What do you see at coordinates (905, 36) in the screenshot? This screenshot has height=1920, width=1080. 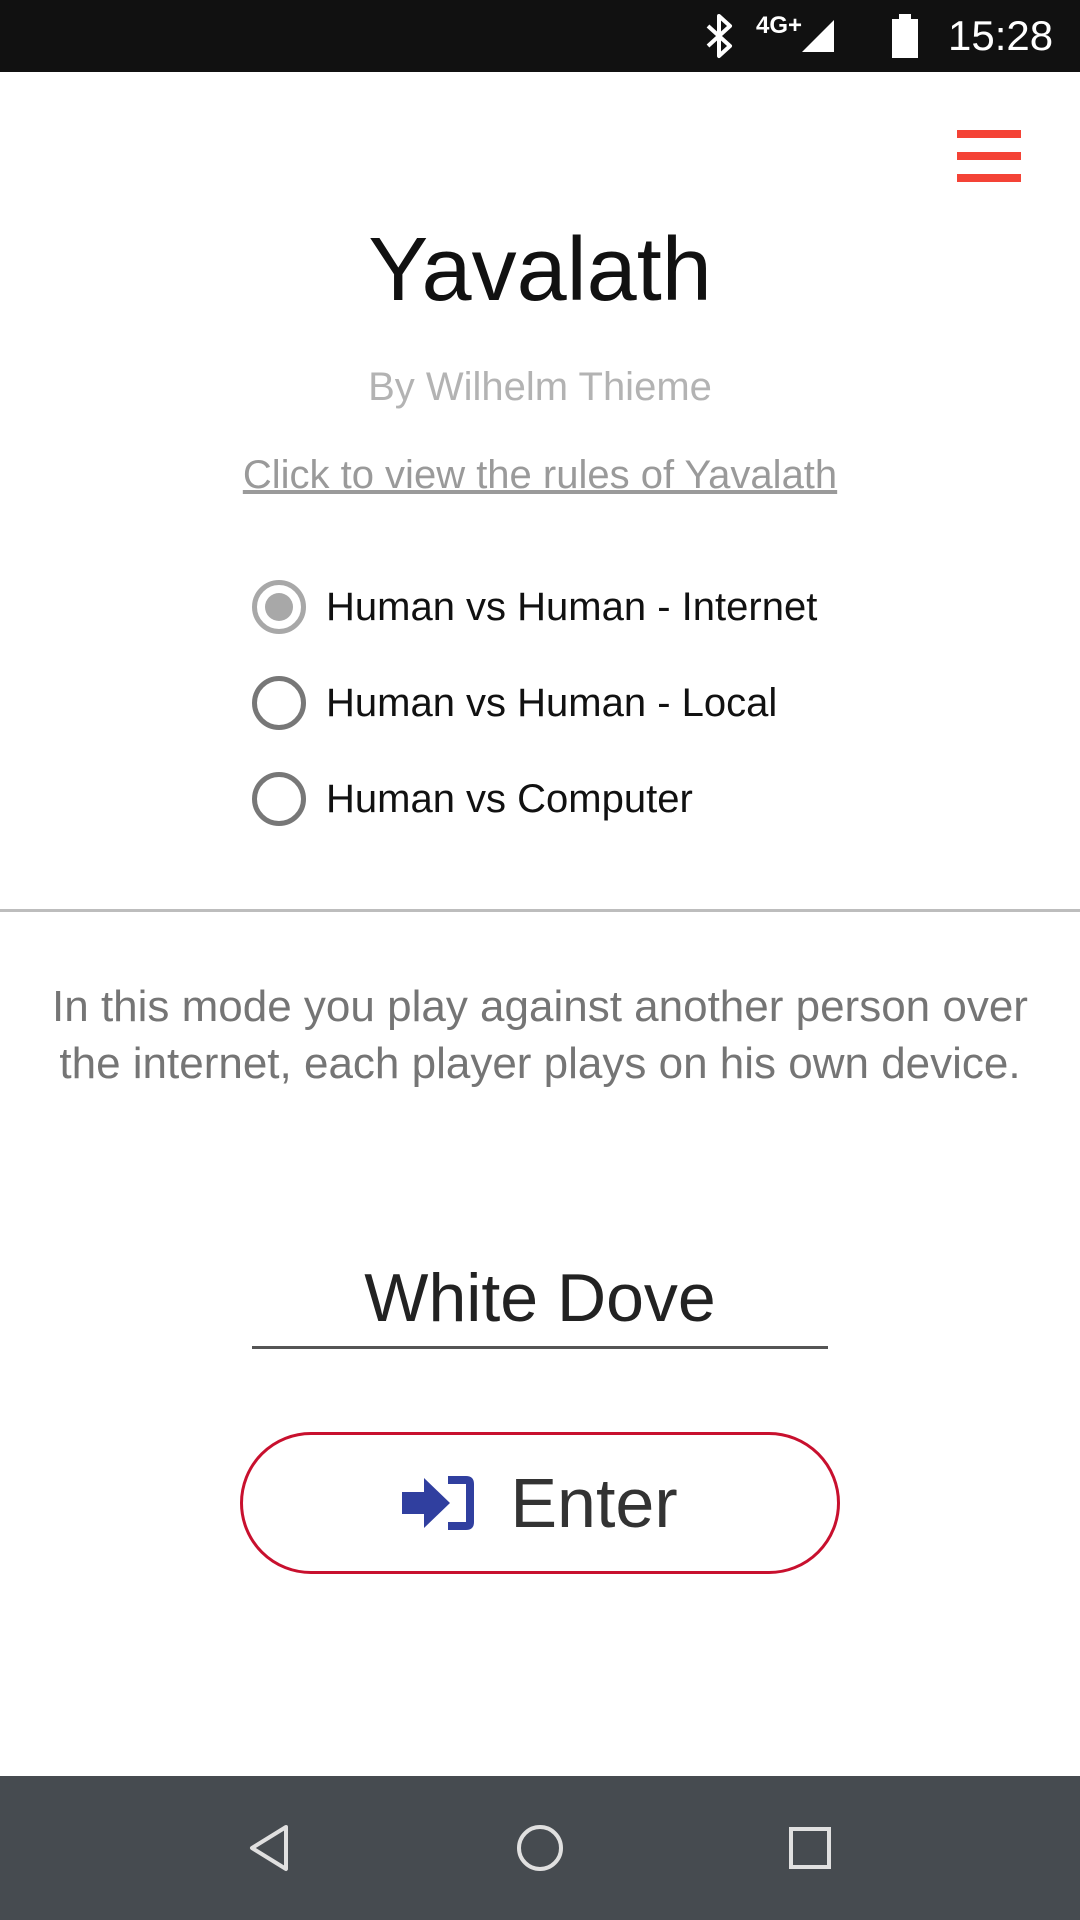 I see `battery-icon` at bounding box center [905, 36].